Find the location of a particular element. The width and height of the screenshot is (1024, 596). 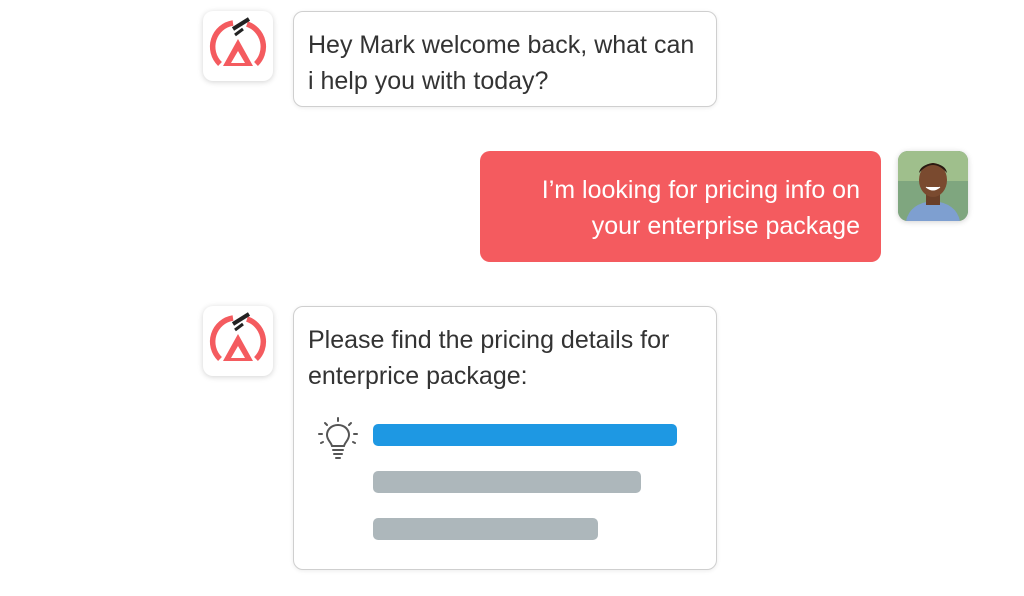

pricing-bar-primary is located at coordinates (525, 435).